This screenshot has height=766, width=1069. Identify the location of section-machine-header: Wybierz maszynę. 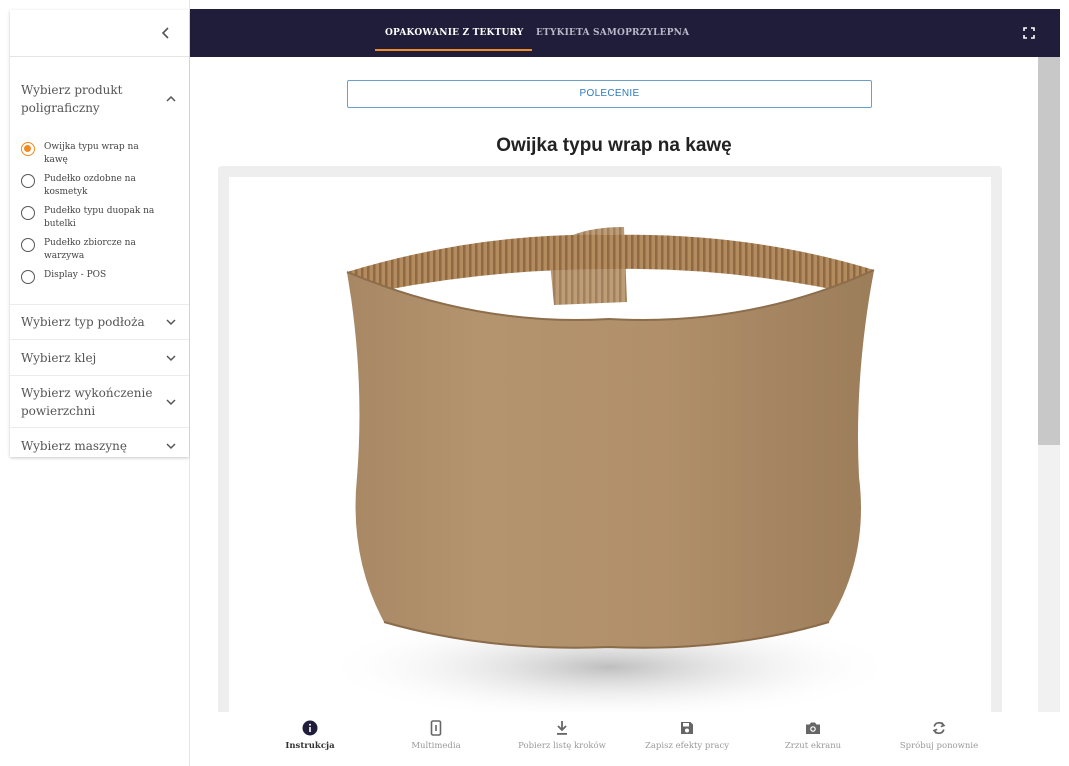
(99, 446).